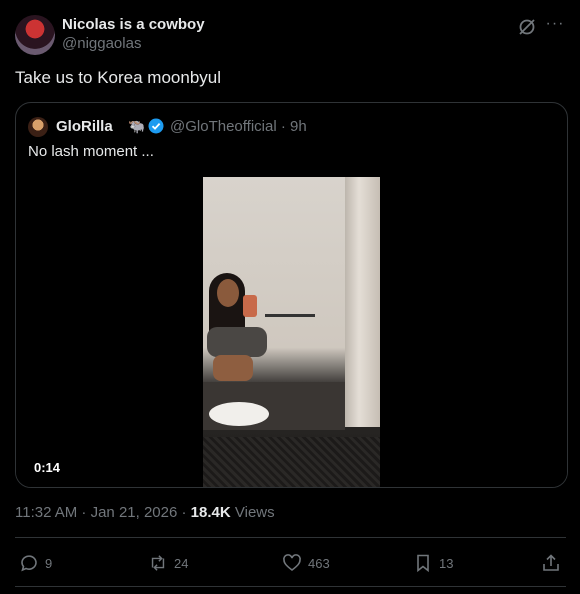  What do you see at coordinates (254, 512) in the screenshot?
I see `views-label: Views` at bounding box center [254, 512].